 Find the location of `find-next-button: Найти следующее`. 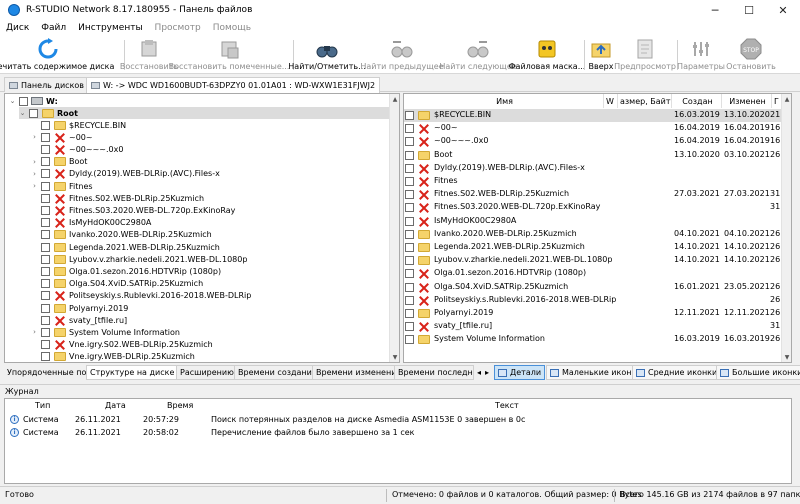

find-next-button: Найти следующее is located at coordinates (478, 55).